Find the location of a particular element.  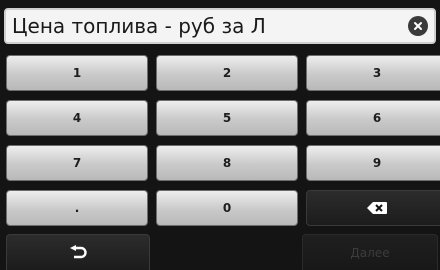

key-9: 9 is located at coordinates (373, 163).